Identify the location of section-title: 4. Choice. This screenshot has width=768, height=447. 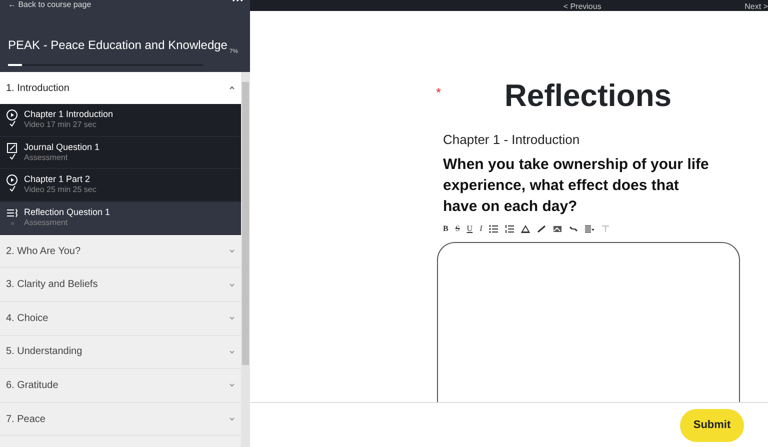
(27, 319).